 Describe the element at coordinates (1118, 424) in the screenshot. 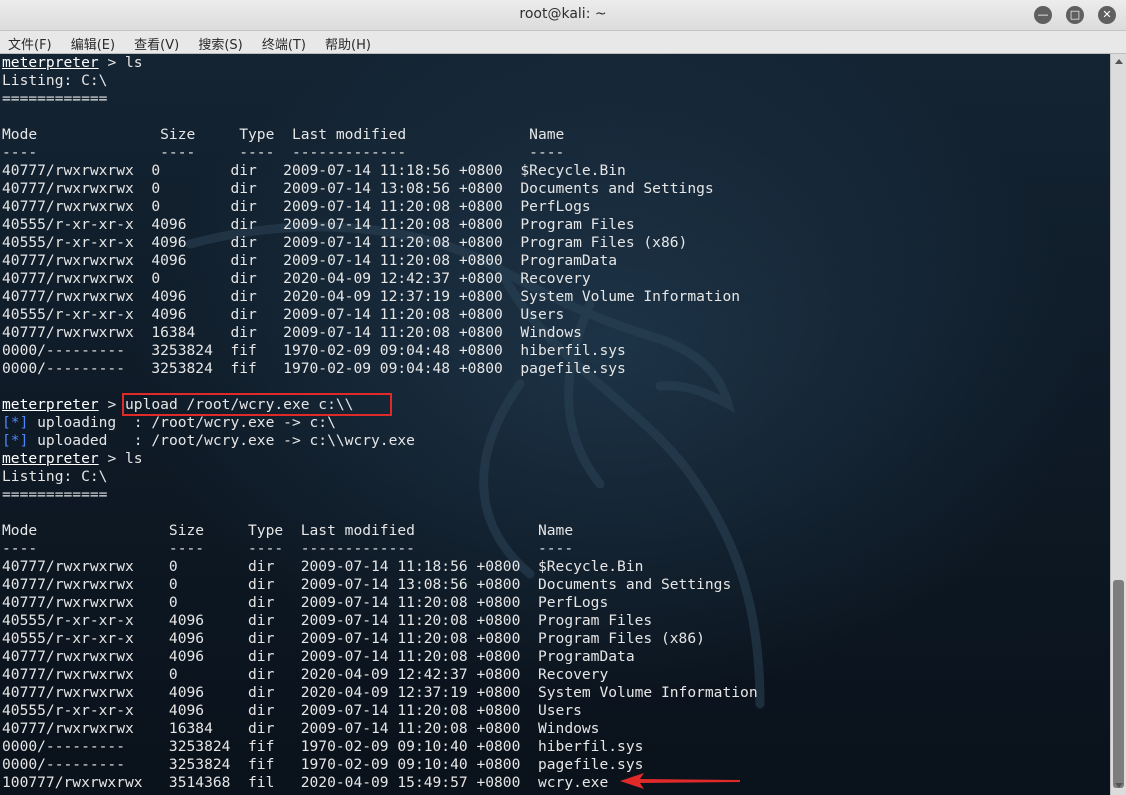

I see `terminal-scrollbar` at that location.